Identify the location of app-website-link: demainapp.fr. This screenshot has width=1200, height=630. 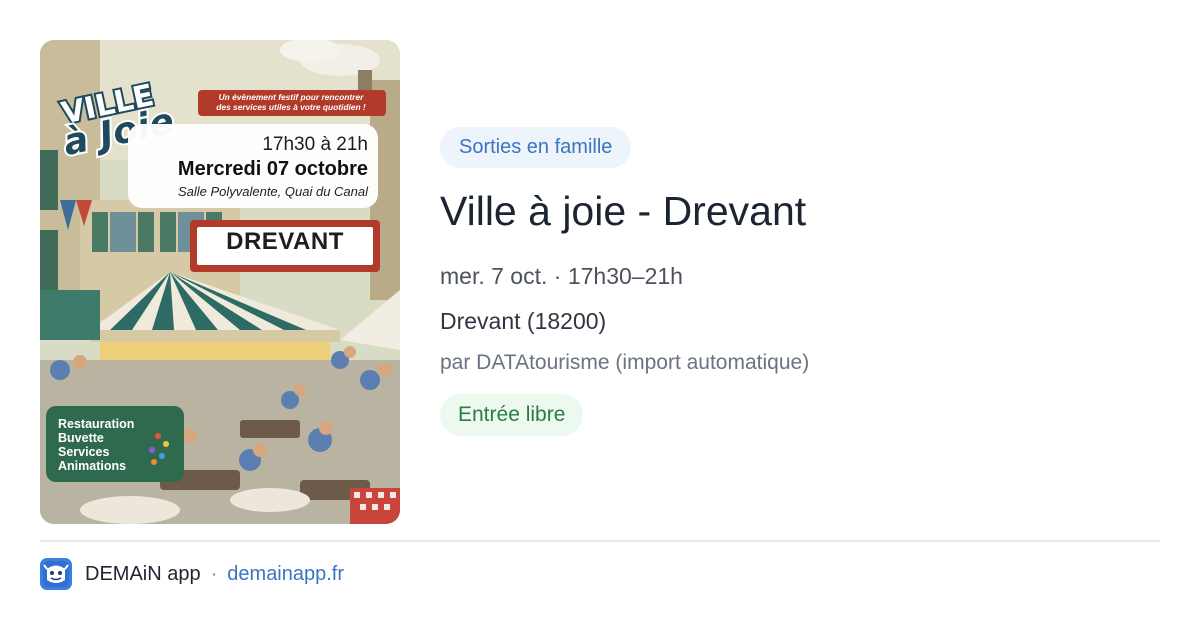
(285, 574).